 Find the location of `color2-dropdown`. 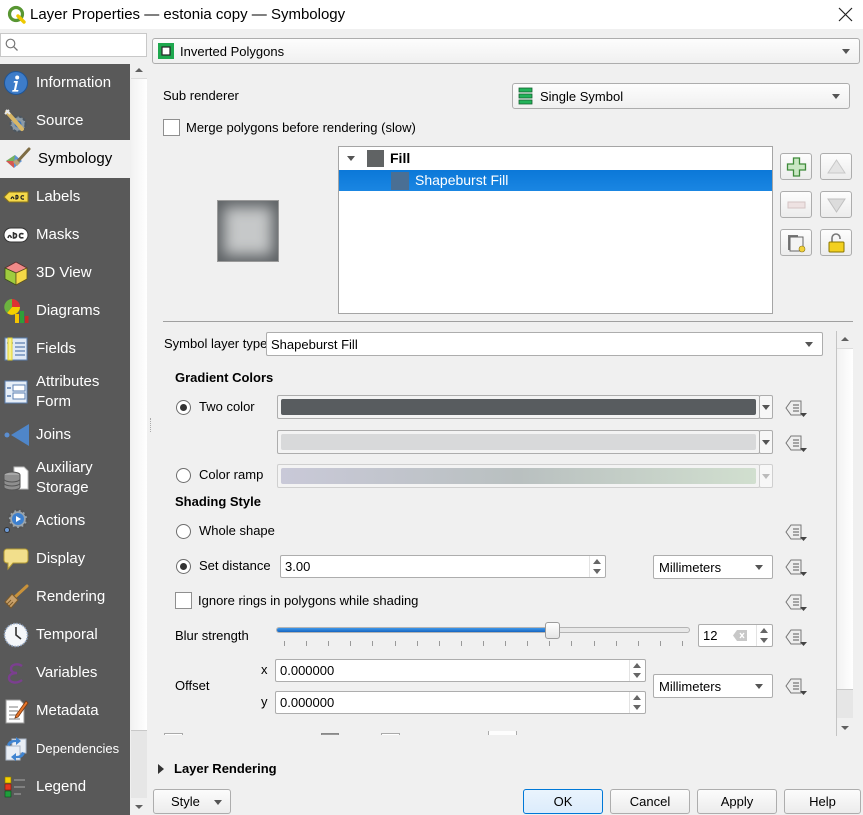

color2-dropdown is located at coordinates (766, 442).